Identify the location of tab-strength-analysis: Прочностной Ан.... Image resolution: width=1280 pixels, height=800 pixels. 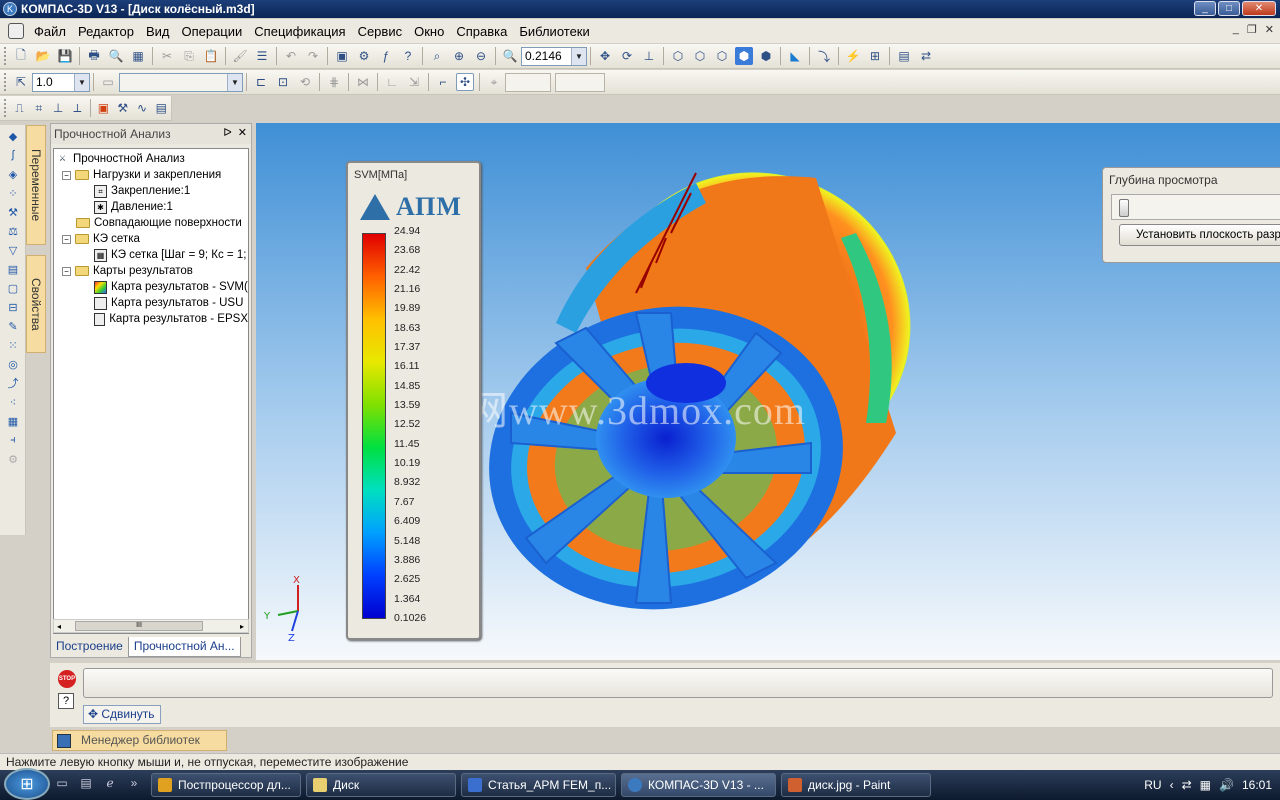
(184, 647).